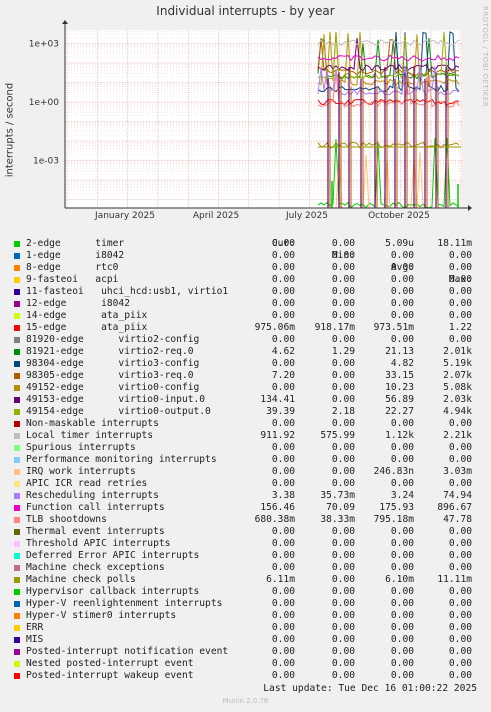 This screenshot has width=491, height=712. I want to click on legend-row: 2-edge timer 0.00 0.00 5.09u 18.11m, so click(249, 244).